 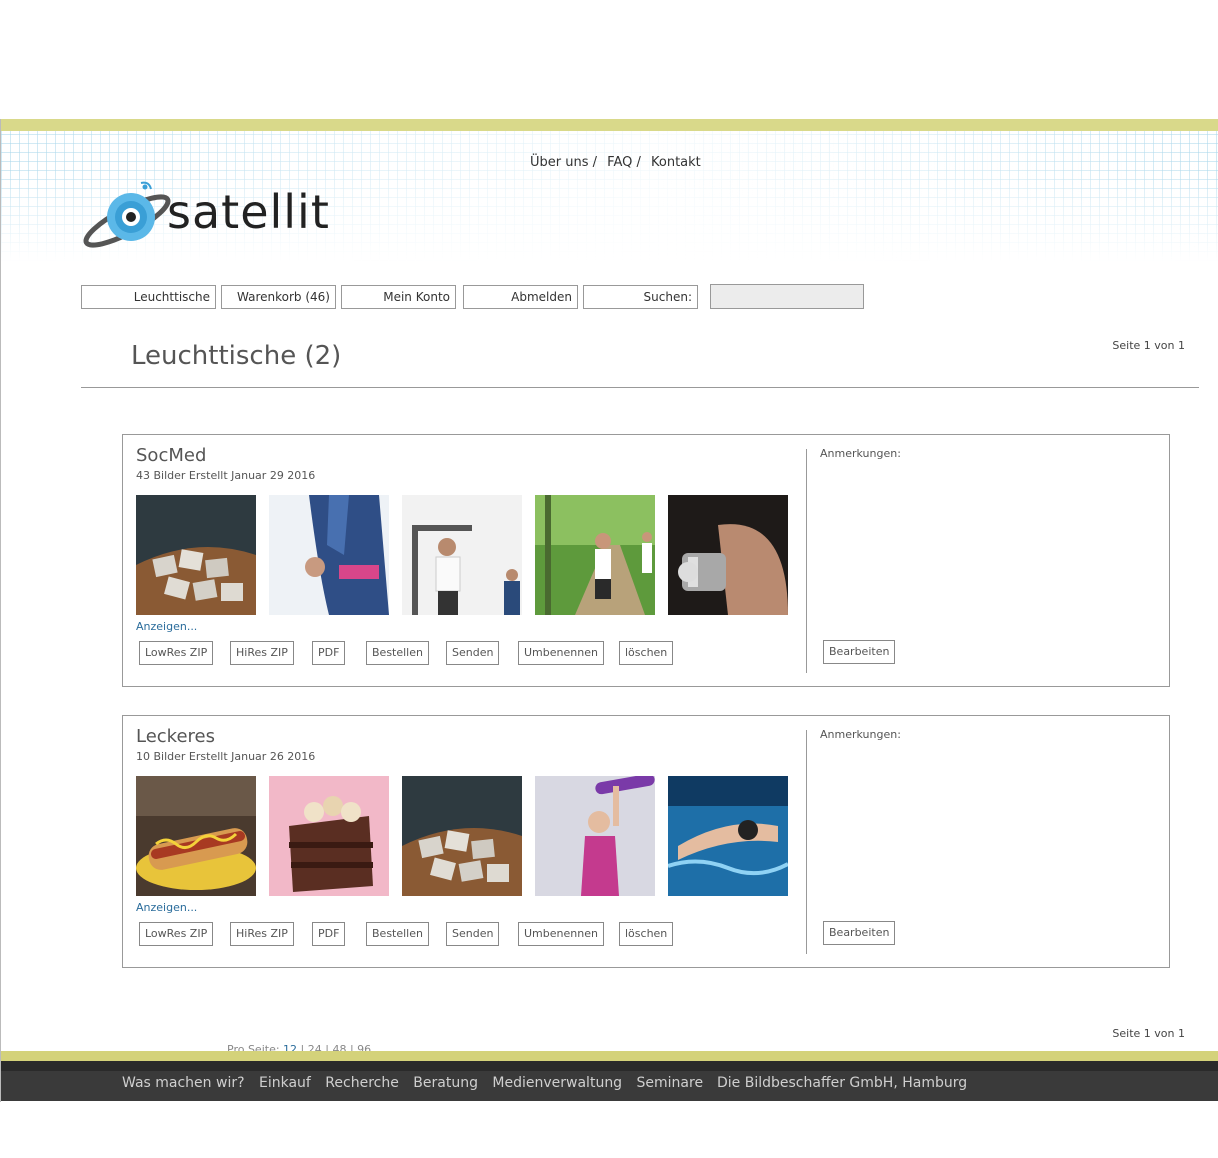 What do you see at coordinates (175, 736) in the screenshot?
I see `lighttable-name: Leckeres` at bounding box center [175, 736].